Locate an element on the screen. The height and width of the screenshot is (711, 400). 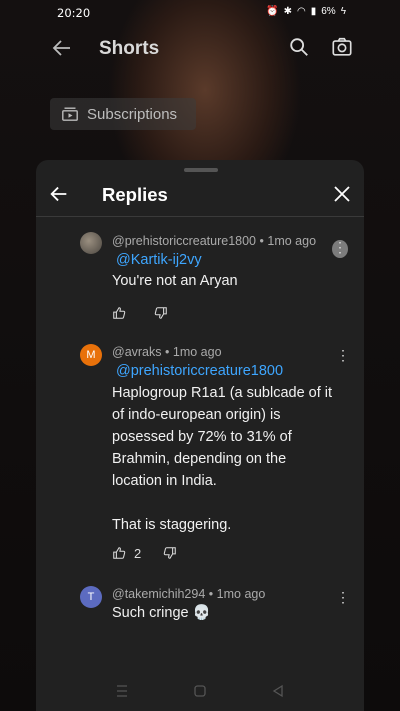
avatar: T is located at coordinates (91, 597).